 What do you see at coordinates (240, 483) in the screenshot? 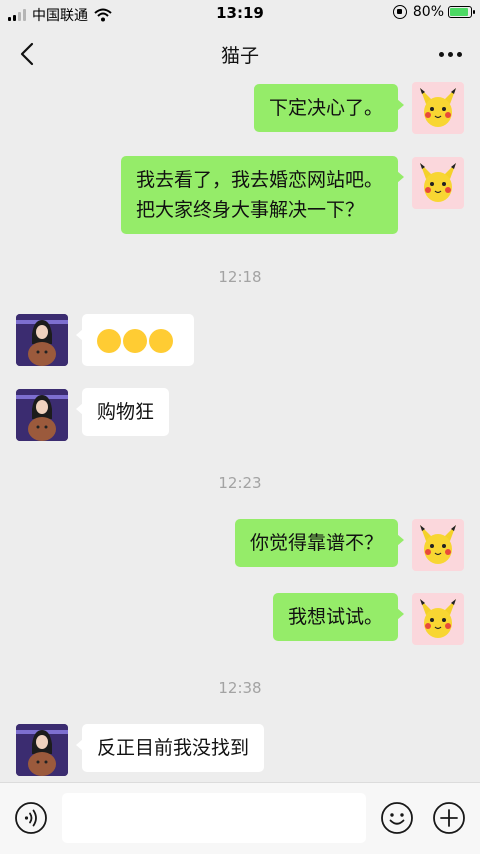
I see `message-timestamp: 12:23` at bounding box center [240, 483].